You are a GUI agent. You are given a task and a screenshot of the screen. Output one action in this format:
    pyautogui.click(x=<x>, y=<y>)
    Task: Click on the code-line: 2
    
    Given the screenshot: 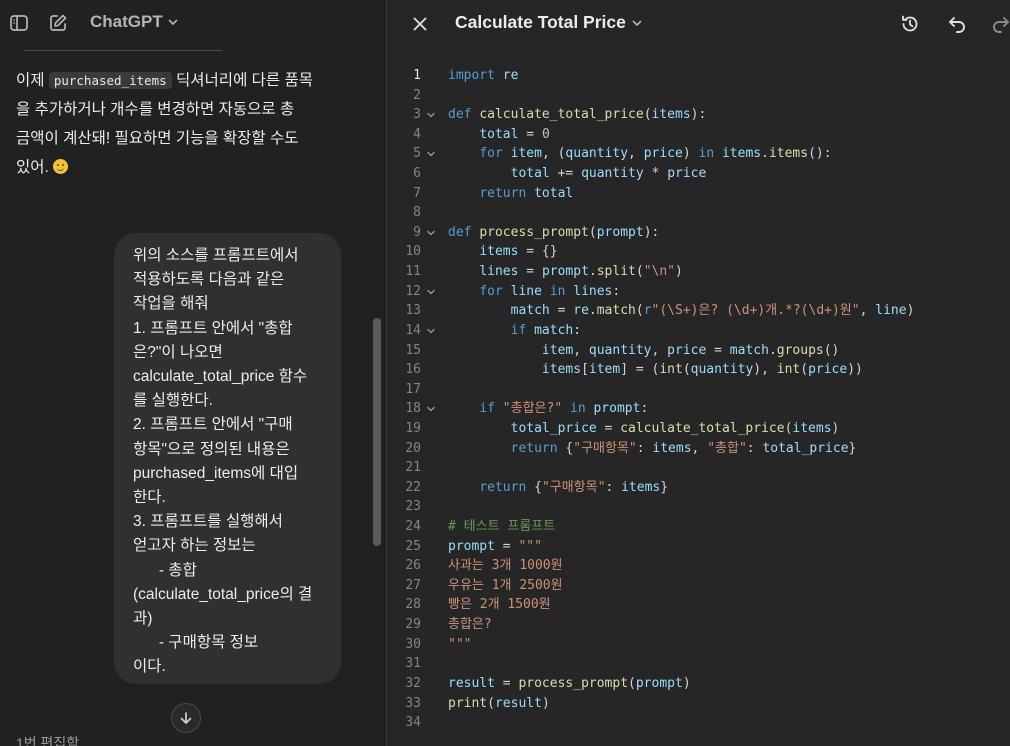 What is the action you would take?
    pyautogui.click(x=698, y=96)
    